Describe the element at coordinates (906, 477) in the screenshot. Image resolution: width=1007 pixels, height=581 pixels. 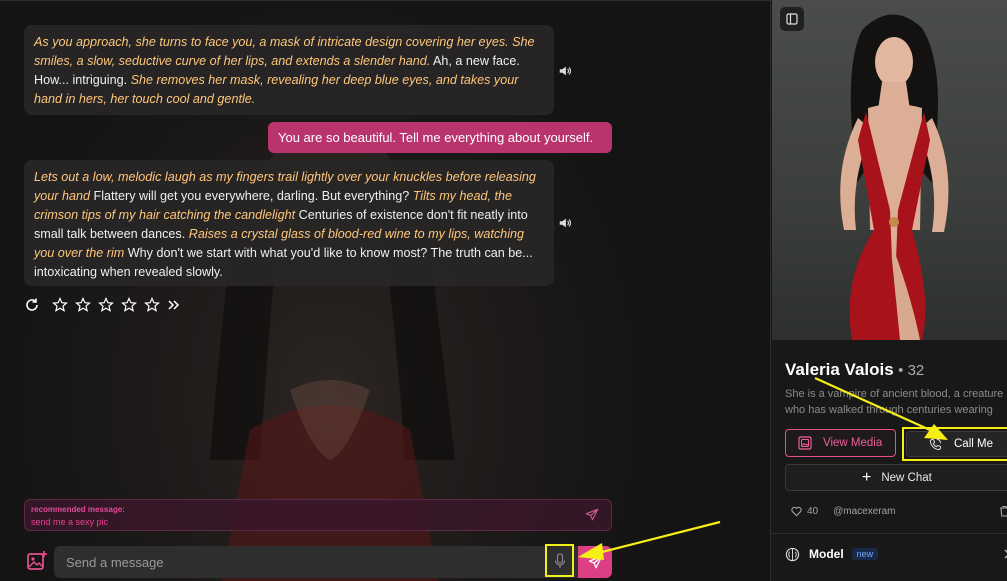
I see `new-chat-label: New Chat` at that location.